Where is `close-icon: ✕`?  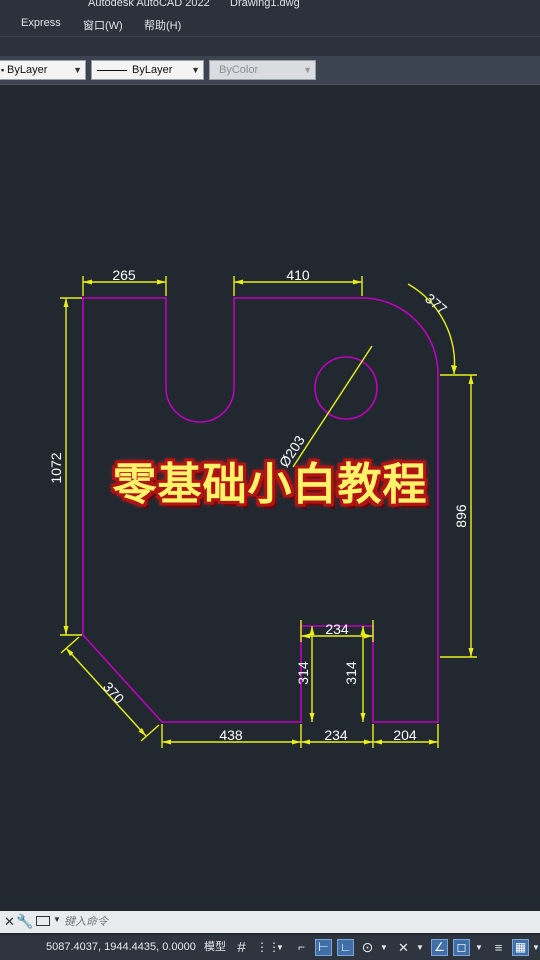 close-icon: ✕ is located at coordinates (9, 922).